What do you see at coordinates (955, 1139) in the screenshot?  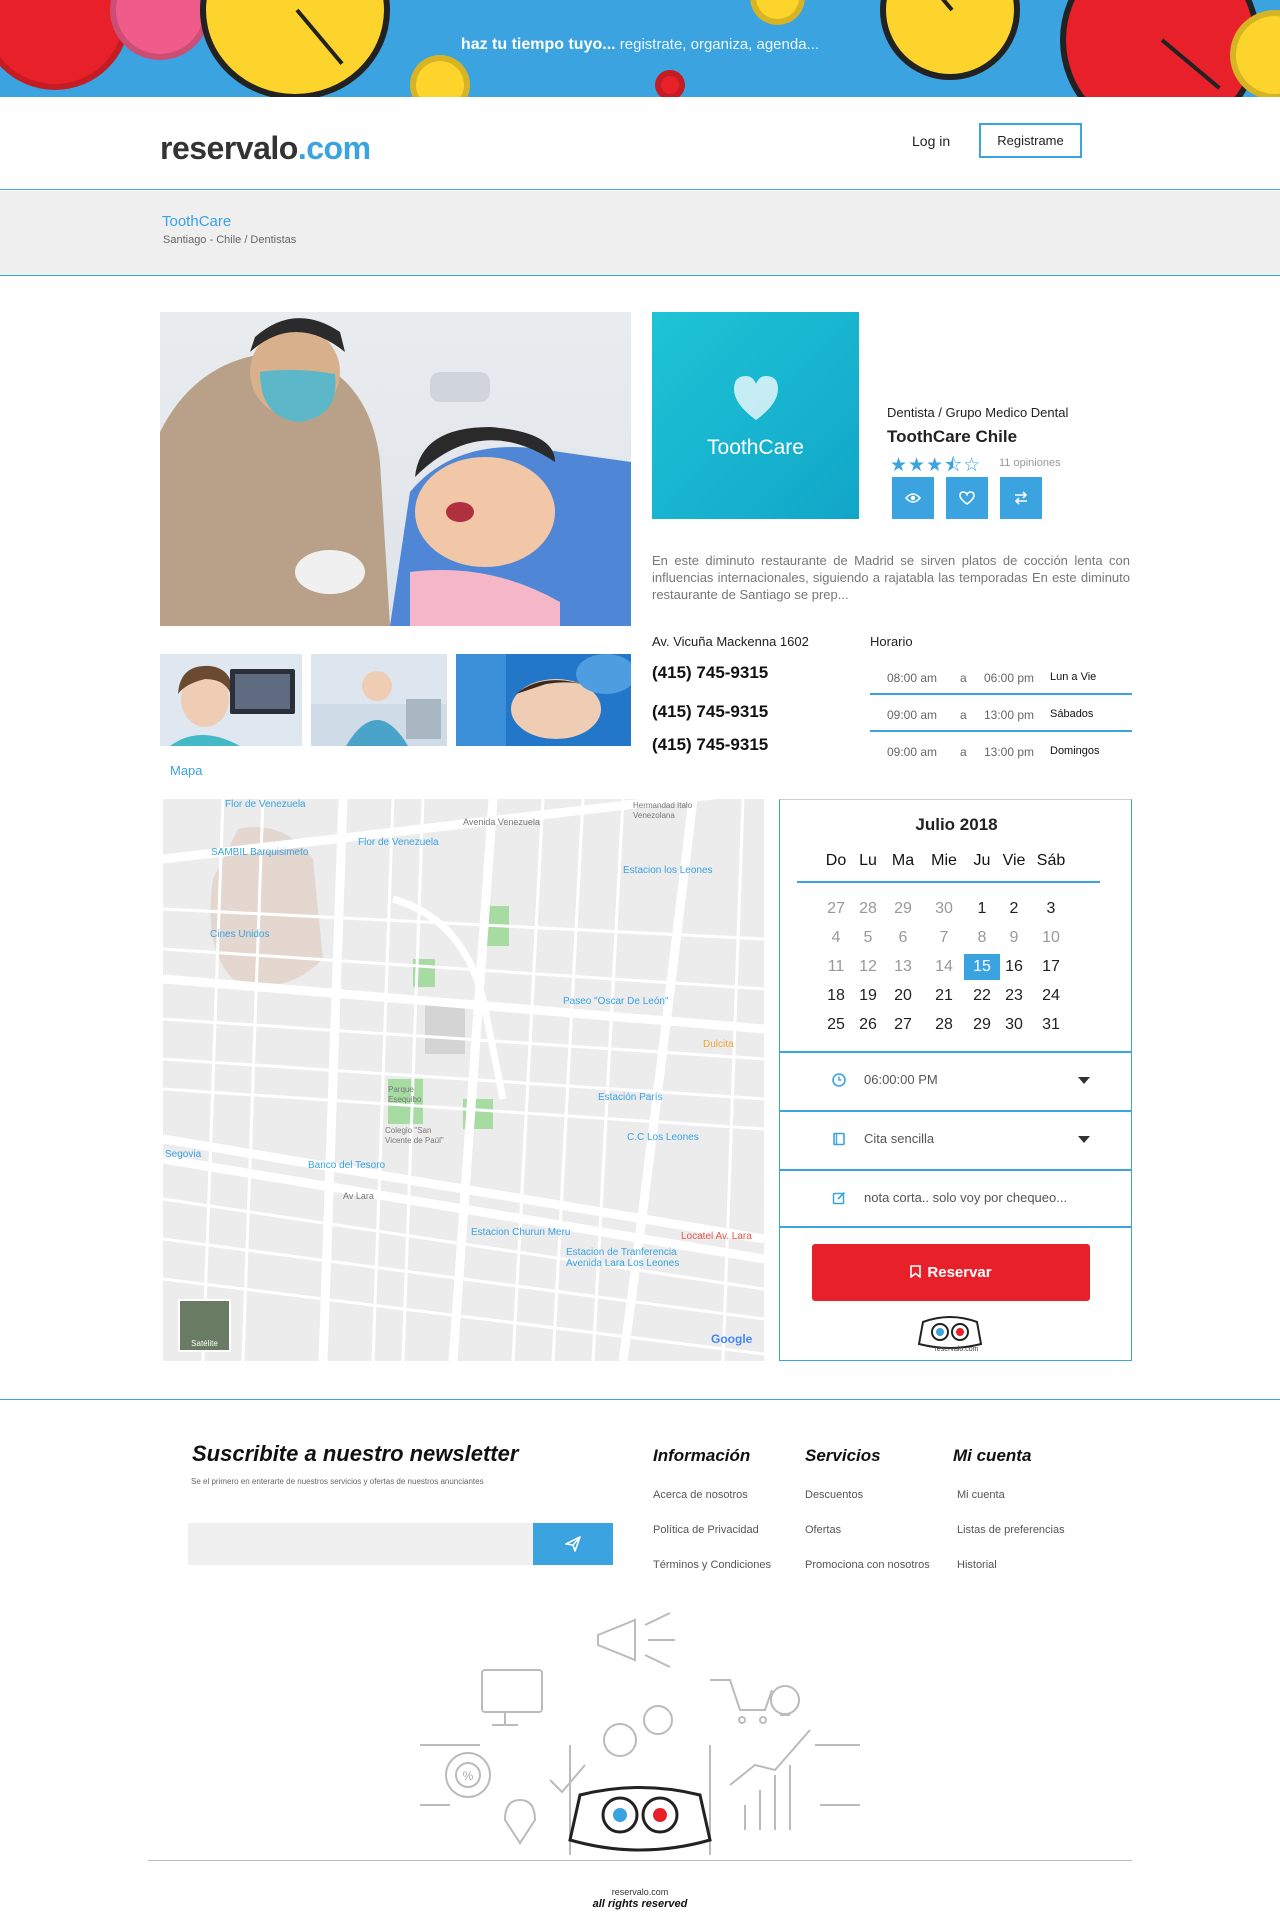 I see `appointment-type-select: Cita sencilla` at bounding box center [955, 1139].